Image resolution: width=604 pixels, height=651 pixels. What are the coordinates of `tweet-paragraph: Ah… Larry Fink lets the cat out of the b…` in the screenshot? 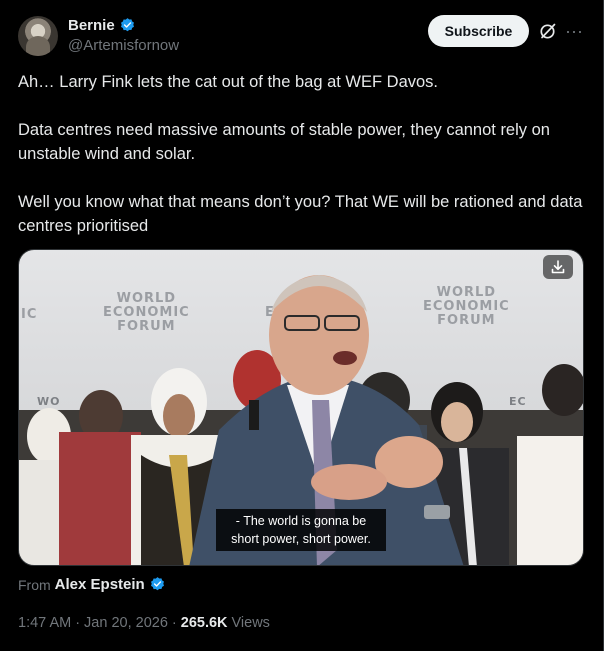 It's located at (228, 82).